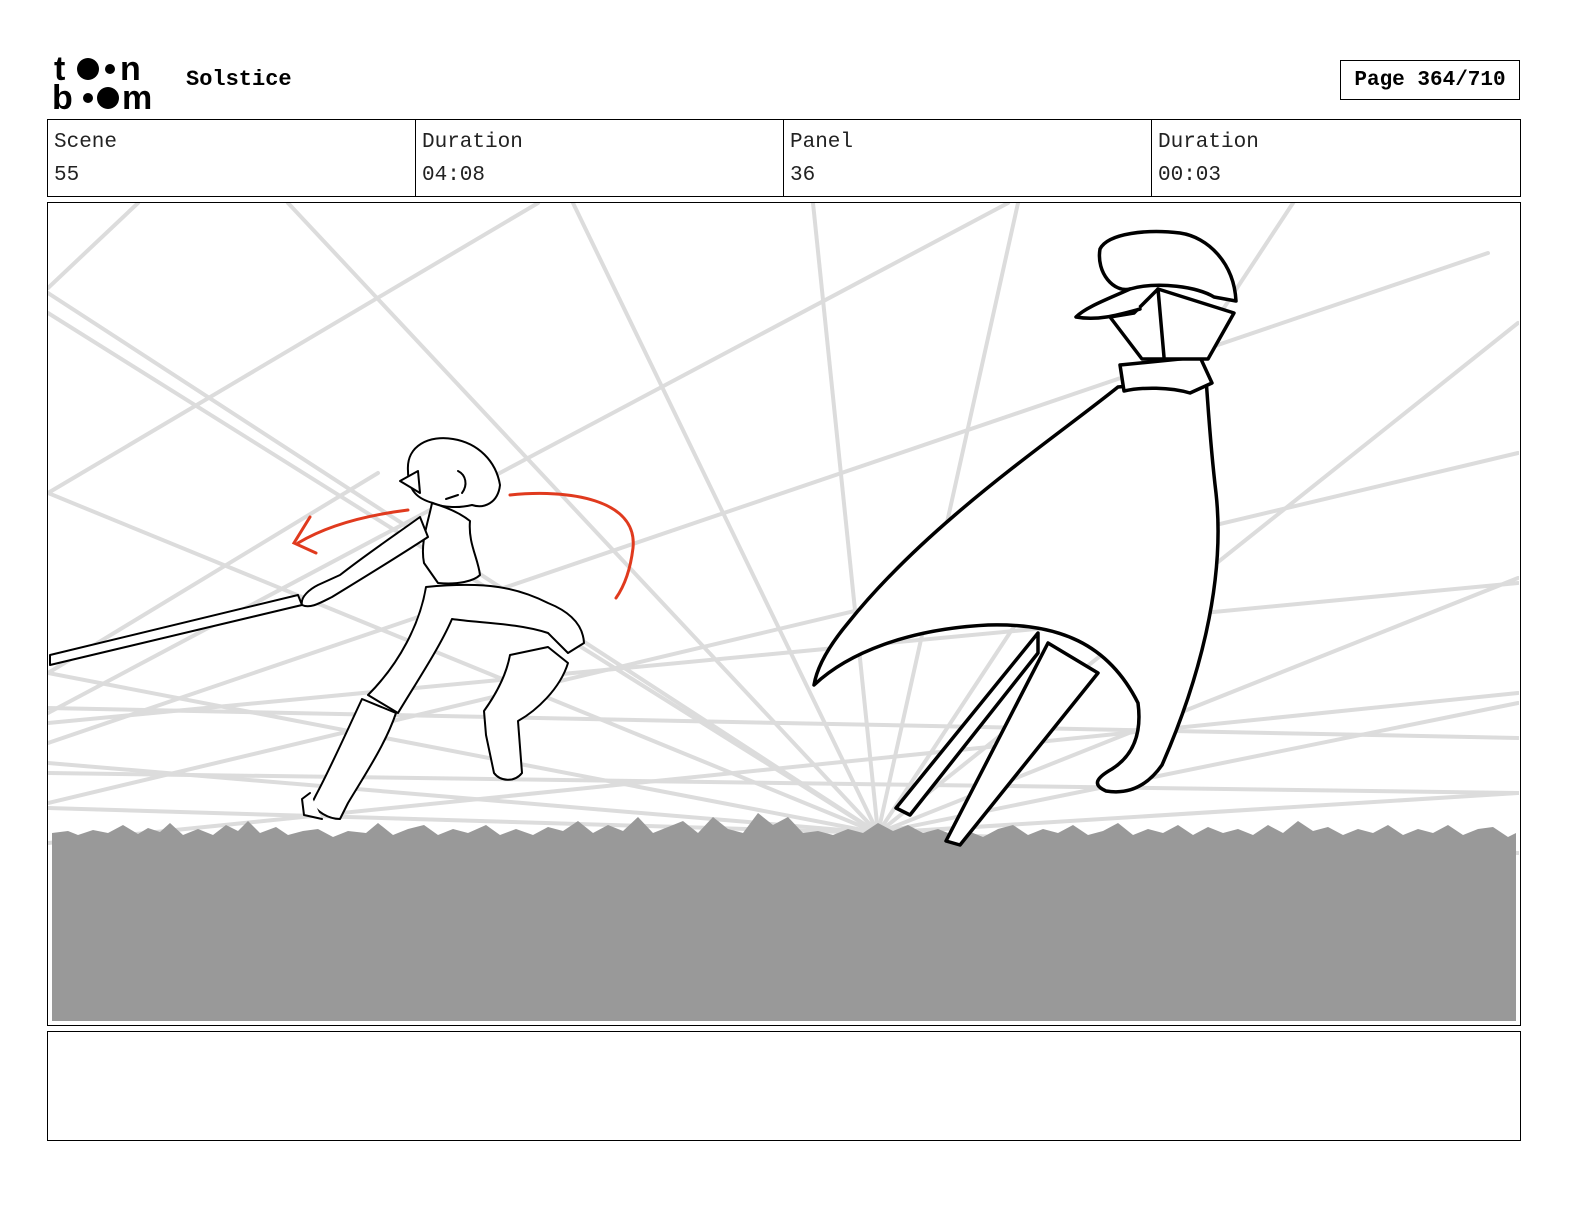 This screenshot has height=1224, width=1584. I want to click on girl-figure, so click(317, 628).